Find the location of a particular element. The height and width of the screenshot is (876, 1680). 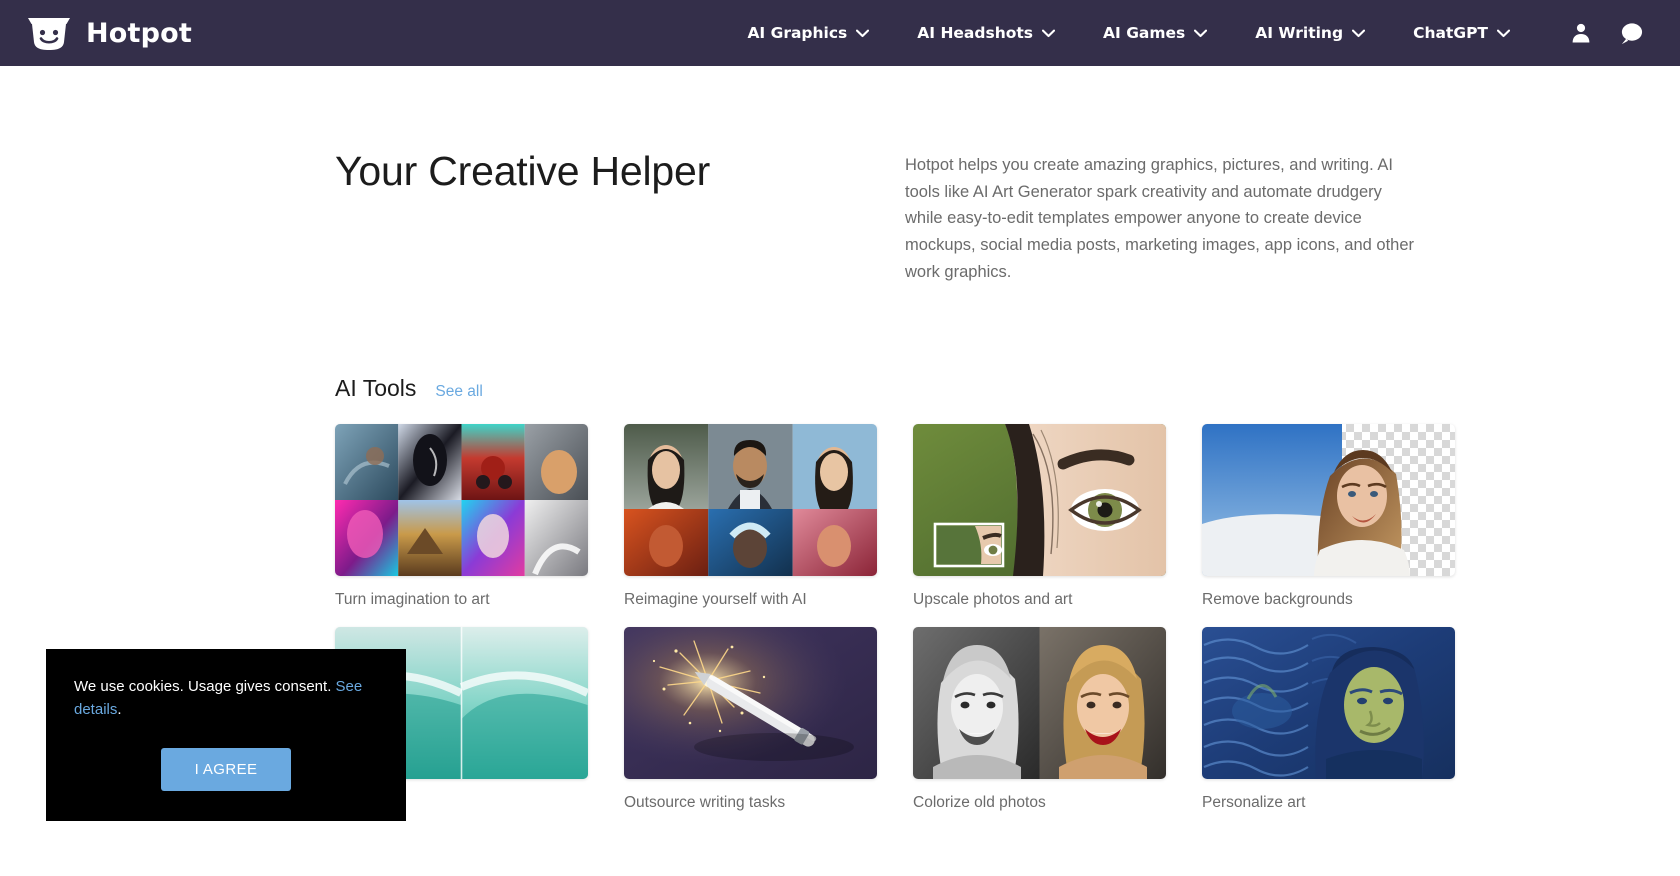

cookie-message-period: . is located at coordinates (119, 709).